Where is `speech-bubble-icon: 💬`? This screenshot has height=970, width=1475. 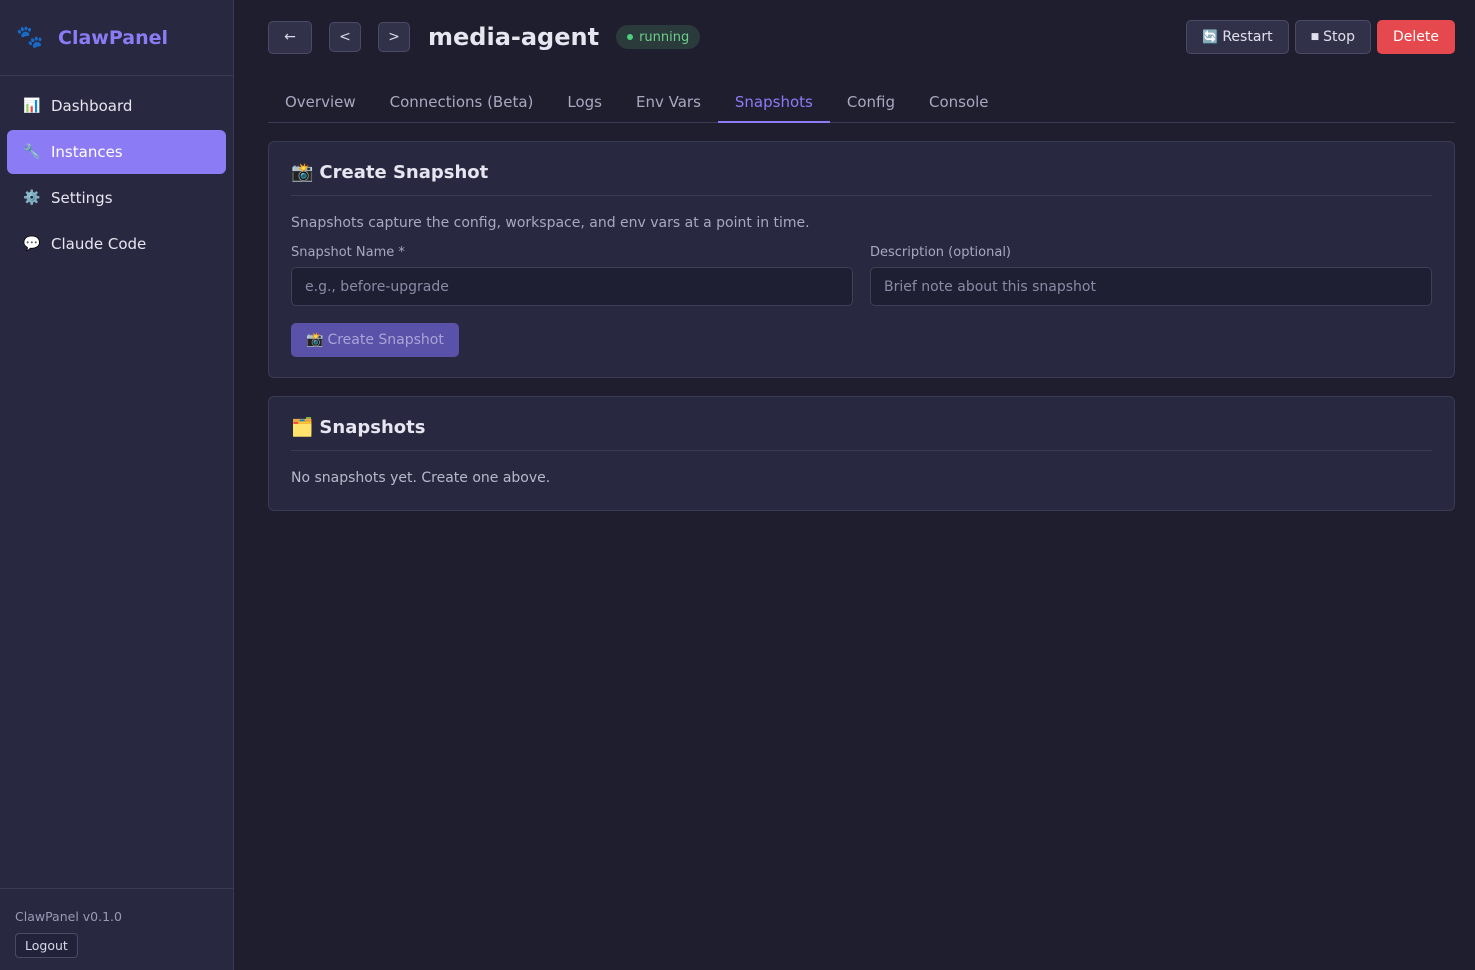
speech-bubble-icon: 💬 is located at coordinates (32, 244).